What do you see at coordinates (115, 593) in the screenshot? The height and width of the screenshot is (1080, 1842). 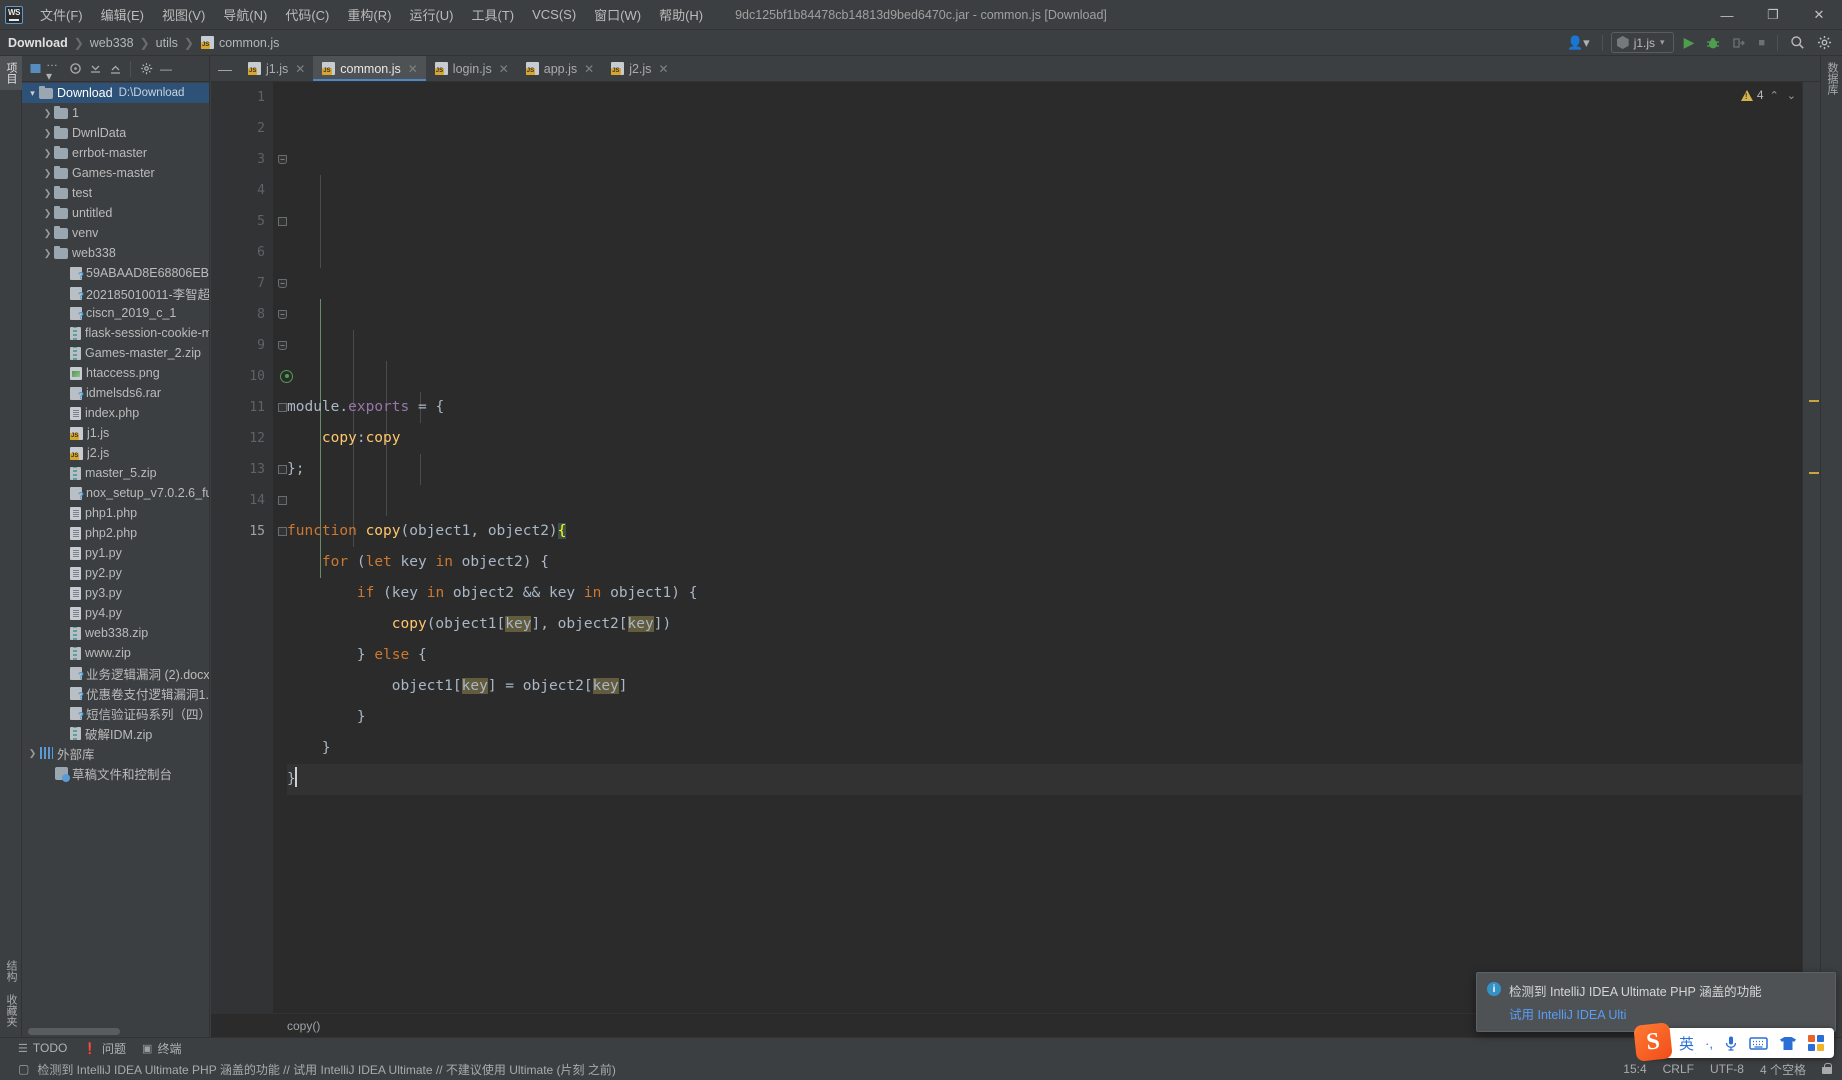 I see `tree-node: py3.py` at bounding box center [115, 593].